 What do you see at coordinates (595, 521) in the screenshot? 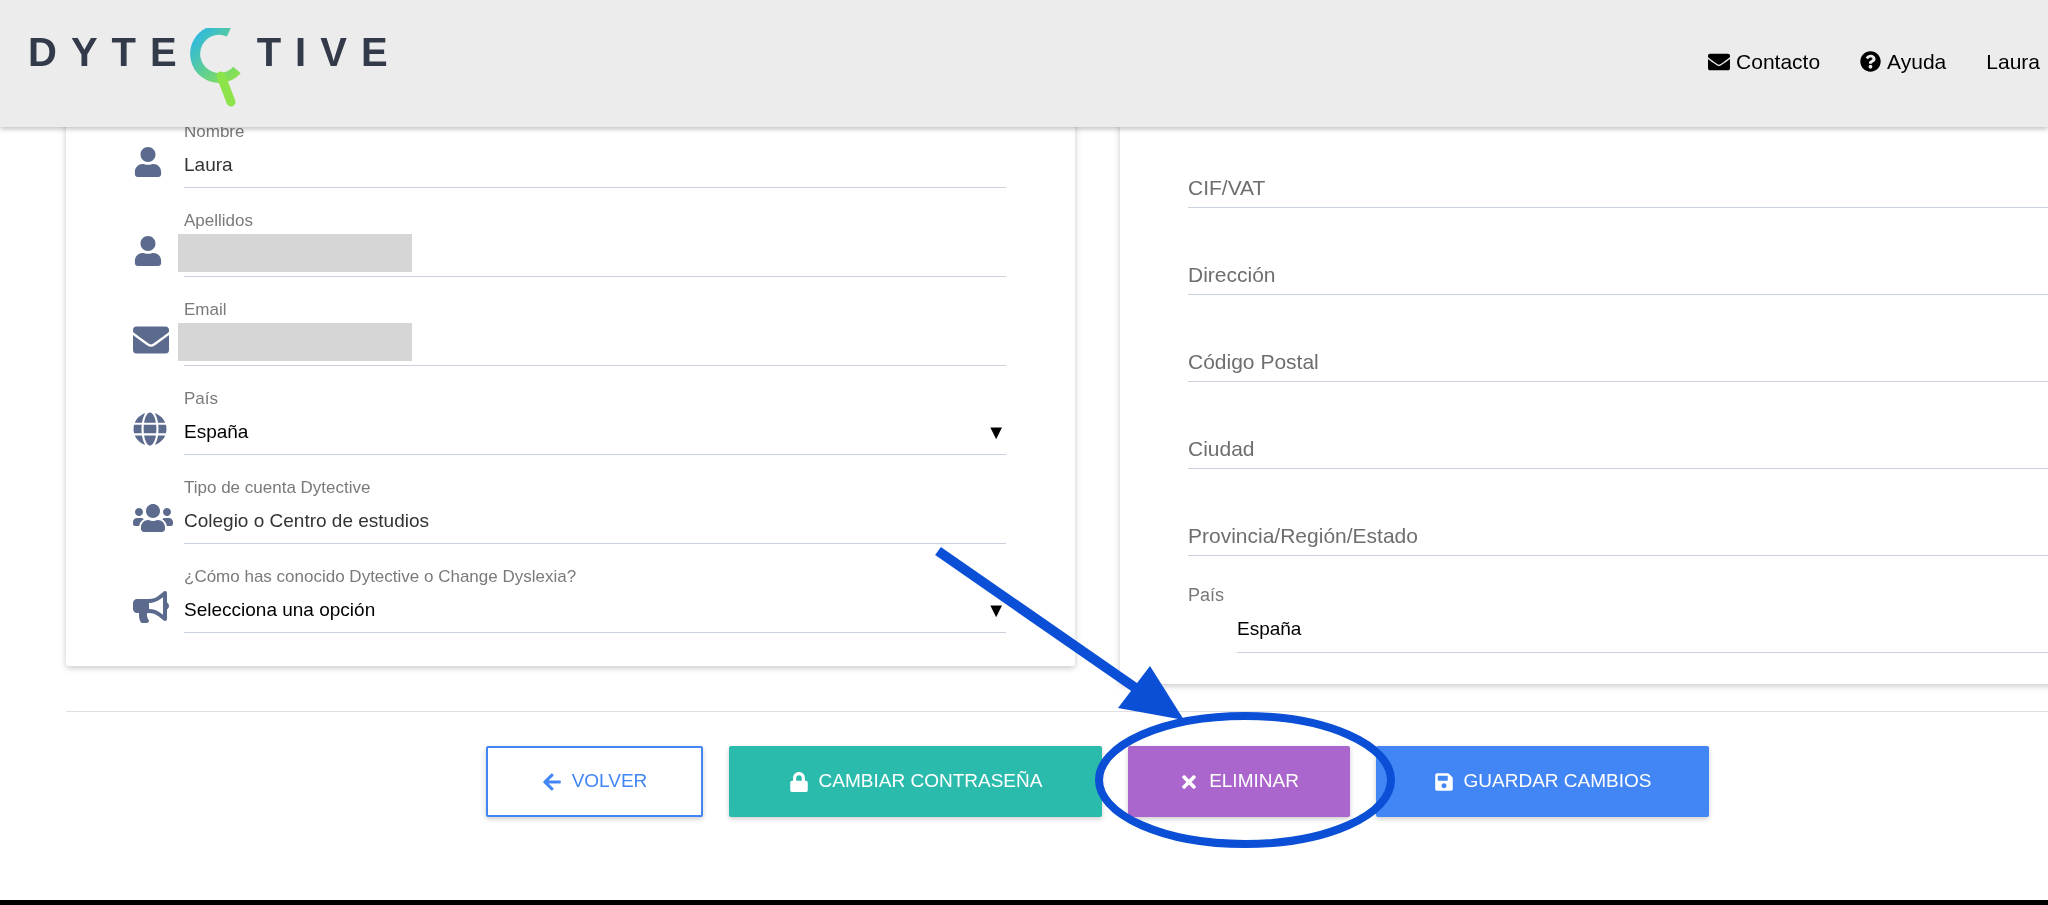
I see `input-field: Colegio o Centro de estudios` at bounding box center [595, 521].